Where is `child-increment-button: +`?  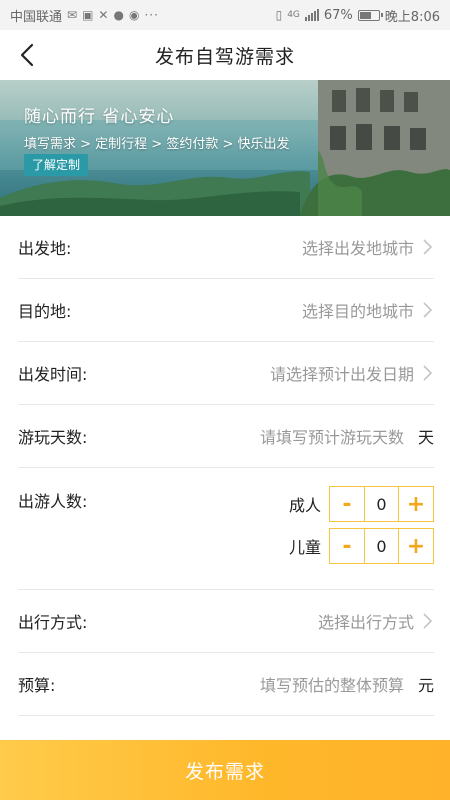 child-increment-button: + is located at coordinates (416, 546).